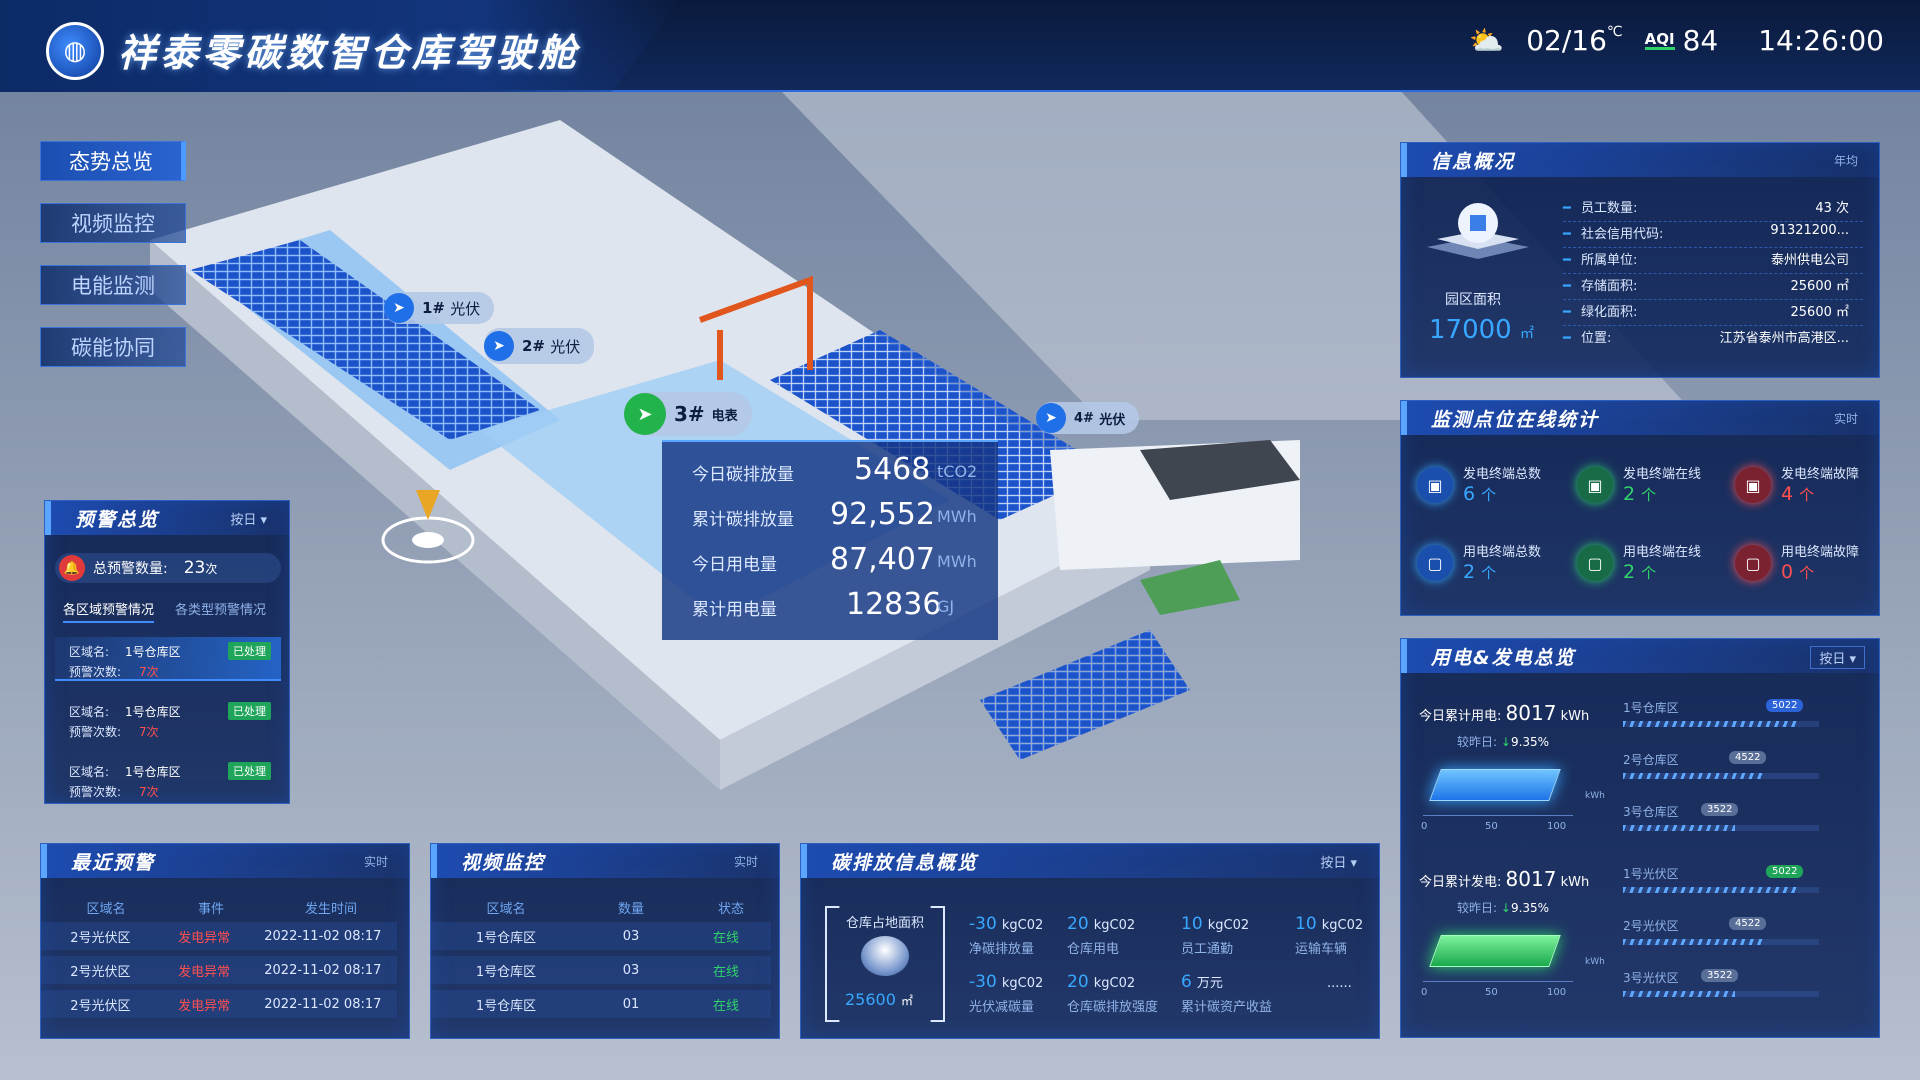  I want to click on tab-type-warning: 各类型预警情况, so click(220, 608).